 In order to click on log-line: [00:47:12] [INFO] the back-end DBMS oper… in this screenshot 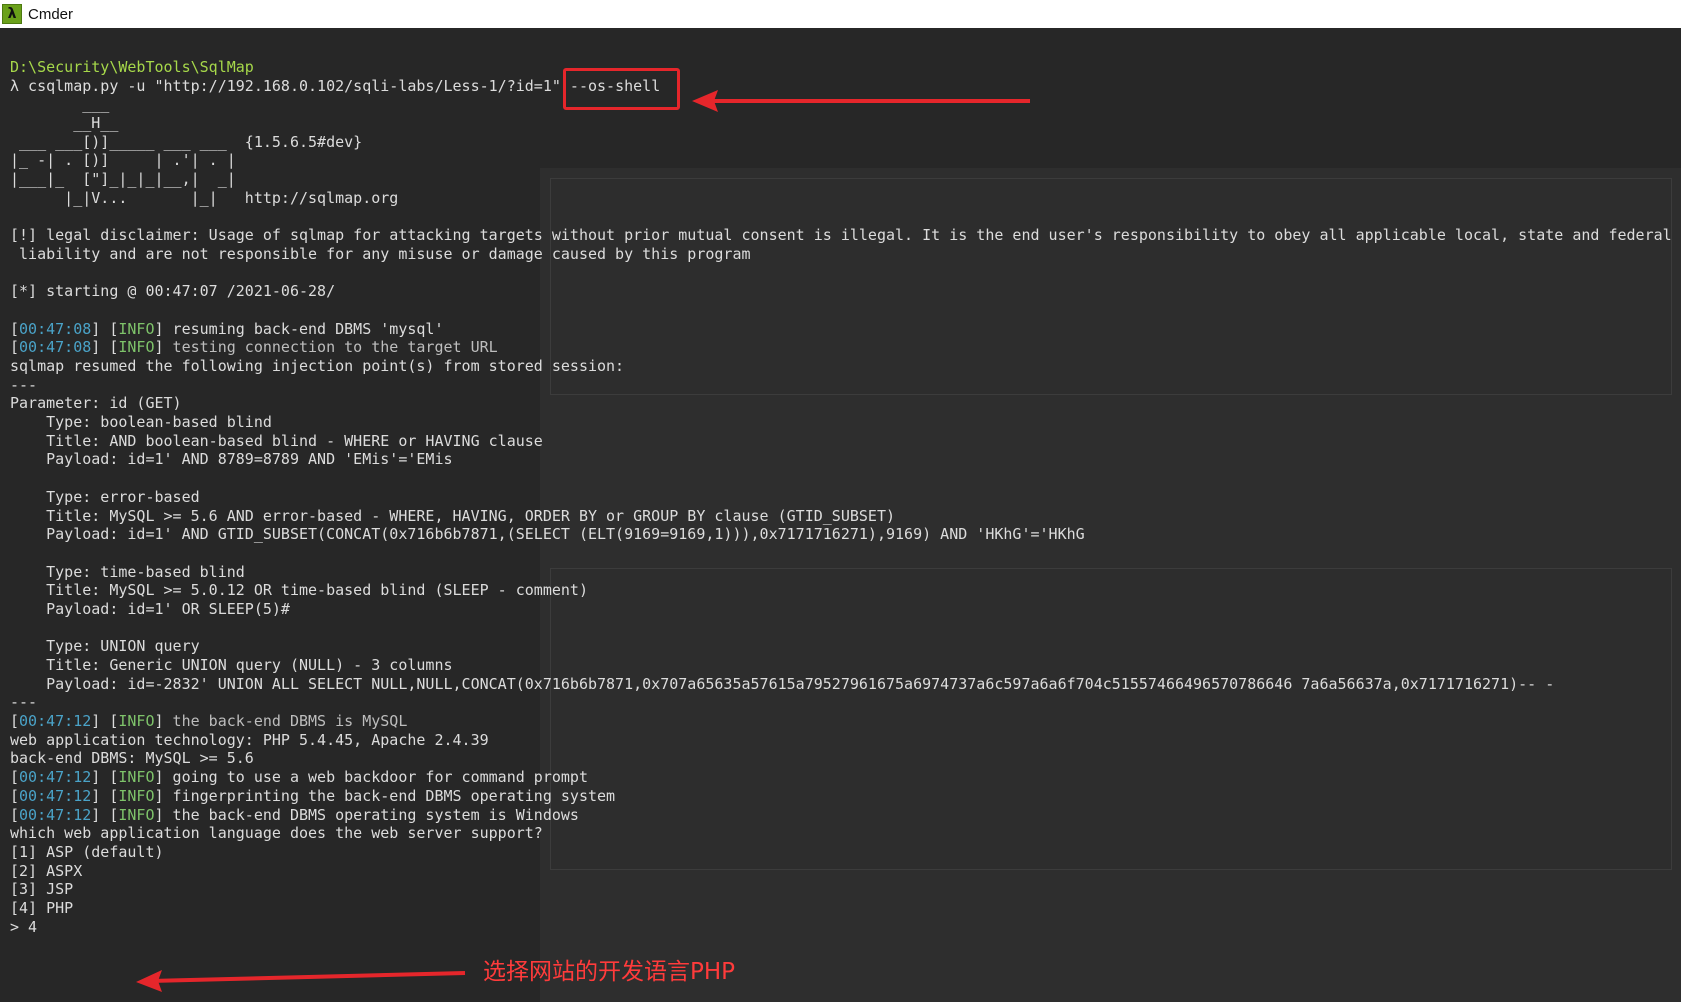, I will do `click(294, 814)`.